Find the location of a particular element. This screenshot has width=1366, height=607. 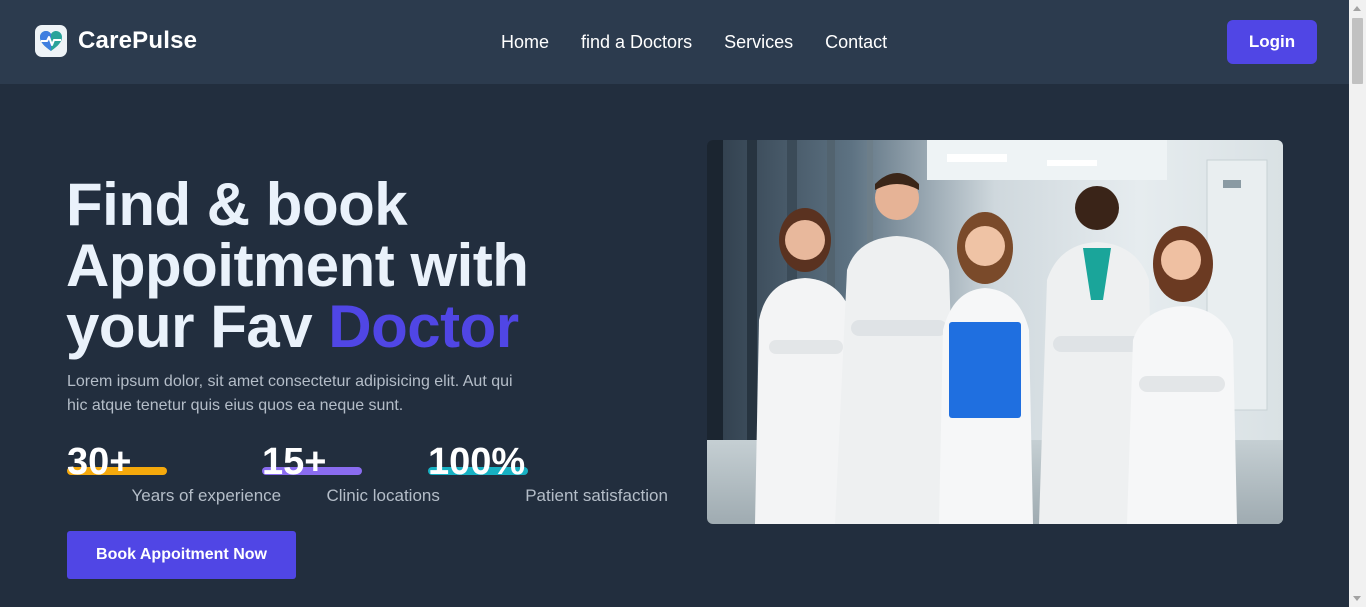

hero-title-line2: Appoitment with is located at coordinates (297, 265).